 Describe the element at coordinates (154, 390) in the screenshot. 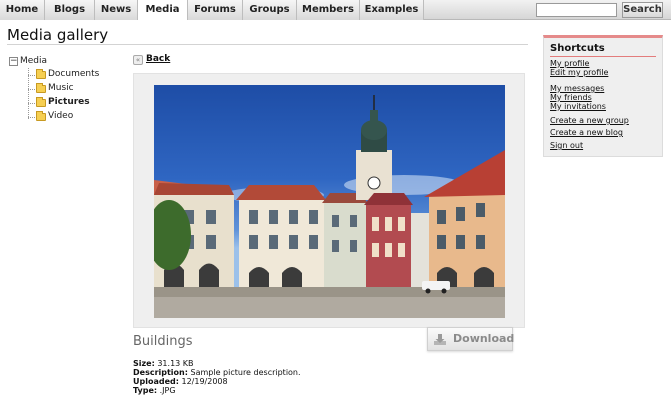

I see `info-type: Type: .JPG` at that location.